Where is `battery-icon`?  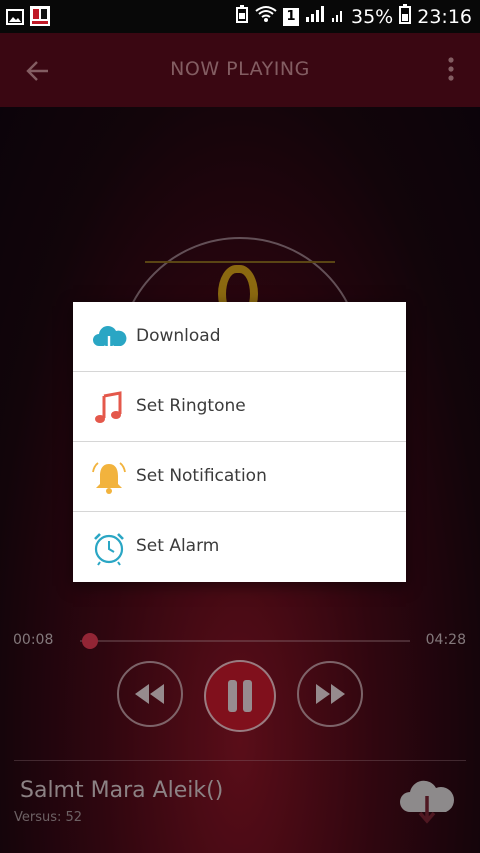
battery-icon is located at coordinates (405, 16).